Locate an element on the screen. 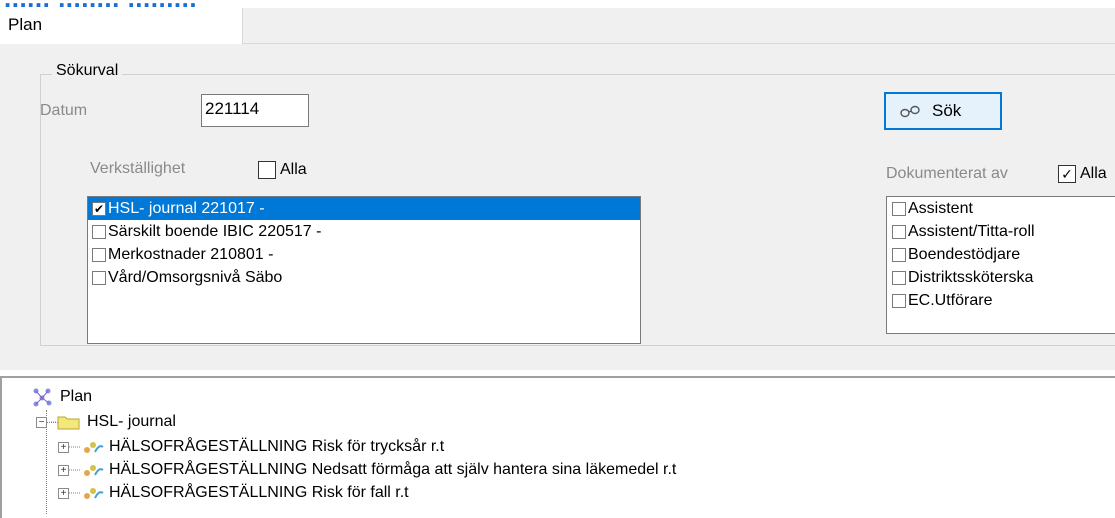 The image size is (1115, 518). alla-right-label: Alla is located at coordinates (1093, 173).